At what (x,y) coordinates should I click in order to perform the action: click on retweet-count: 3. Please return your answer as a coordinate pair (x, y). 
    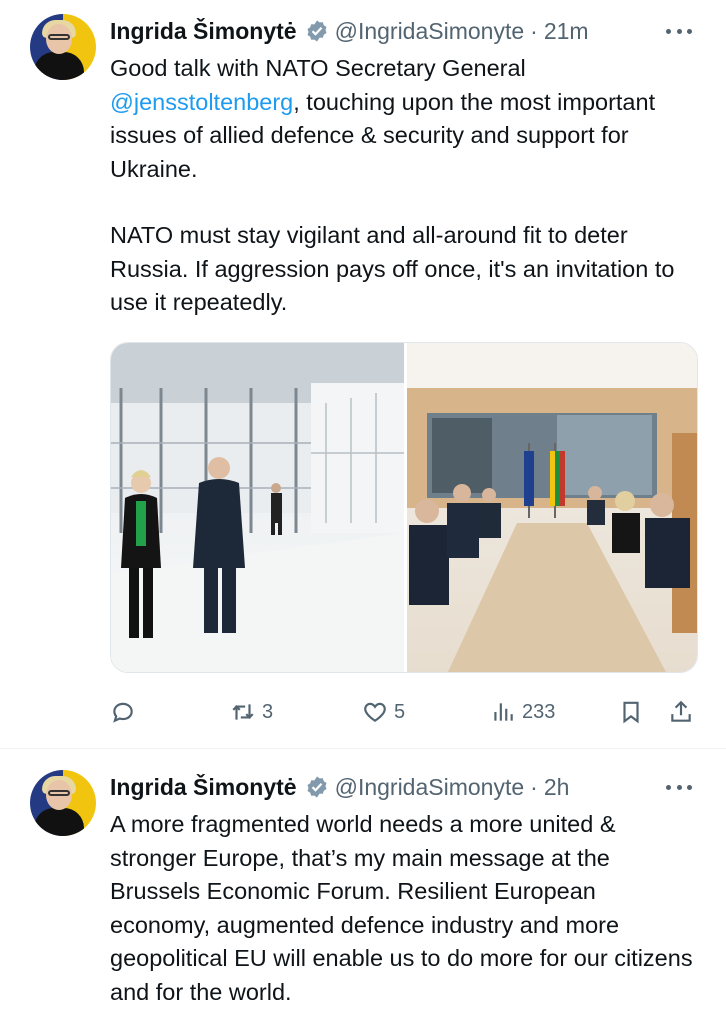
    Looking at the image, I should click on (268, 711).